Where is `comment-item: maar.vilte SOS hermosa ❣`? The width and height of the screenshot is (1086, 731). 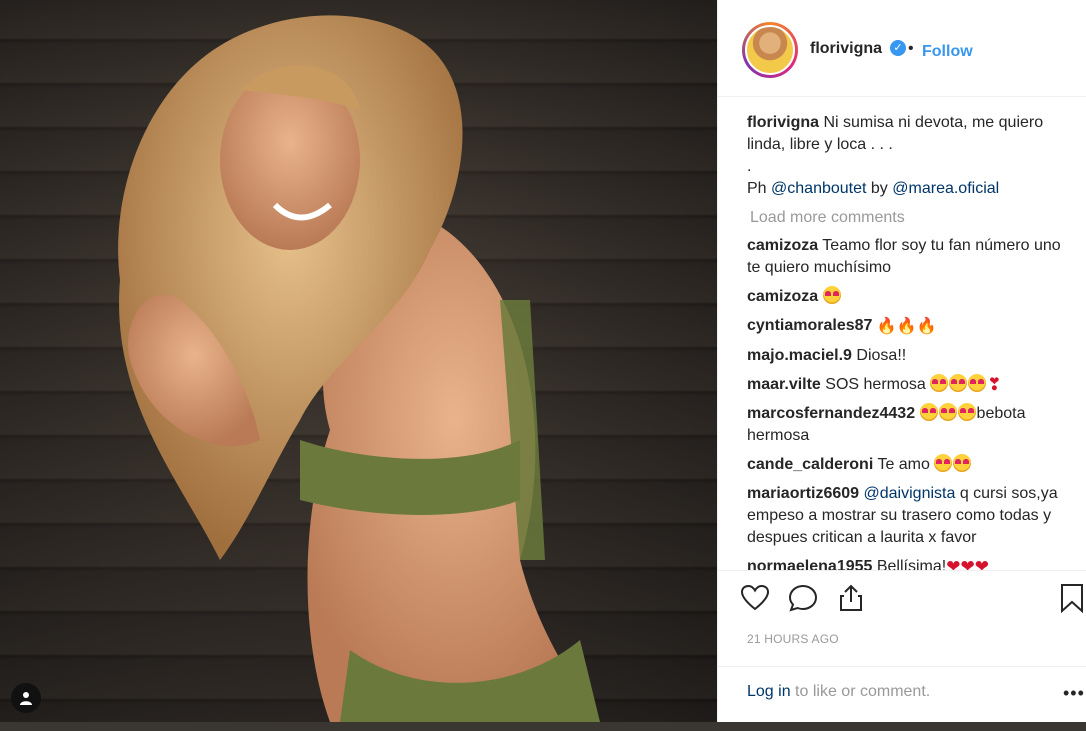
comment-item: maar.vilte SOS hermosa ❣ is located at coordinates (912, 385).